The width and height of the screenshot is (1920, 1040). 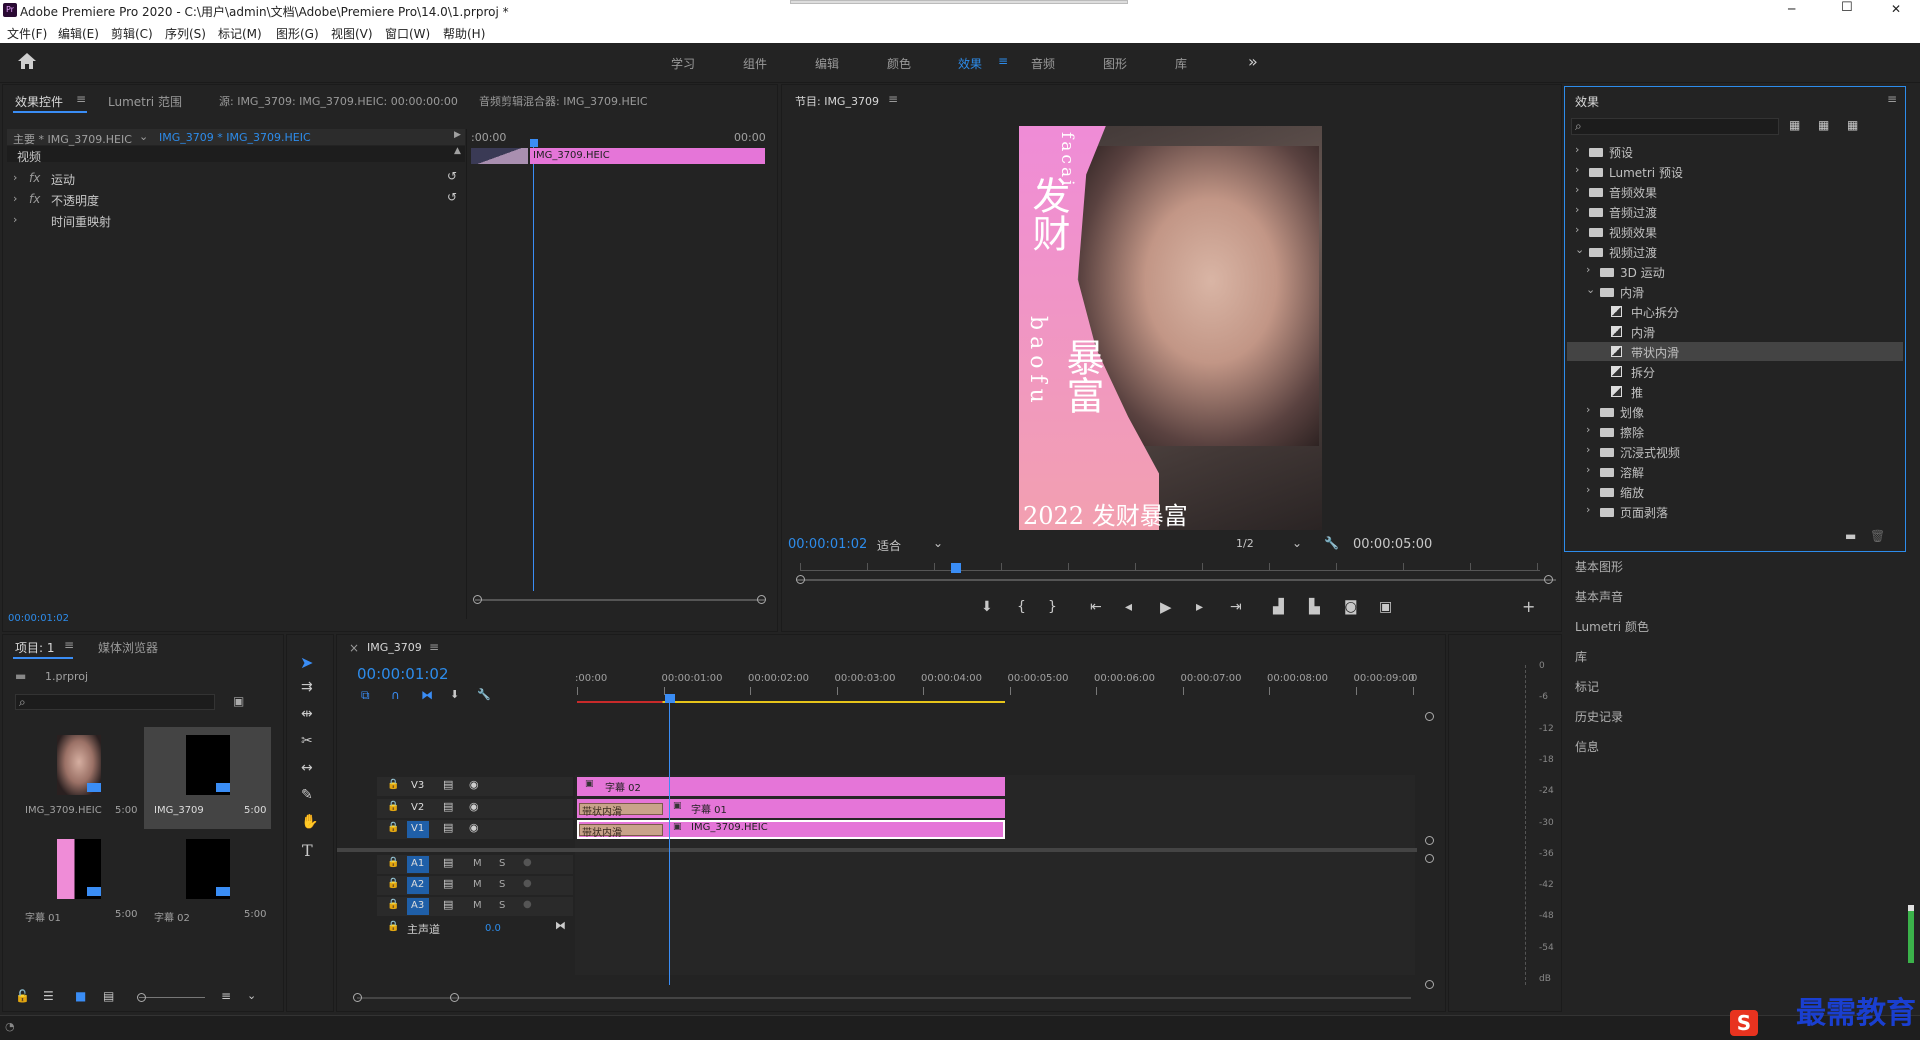 I want to click on motion-row: › fx 运动 ↺, so click(x=236, y=179).